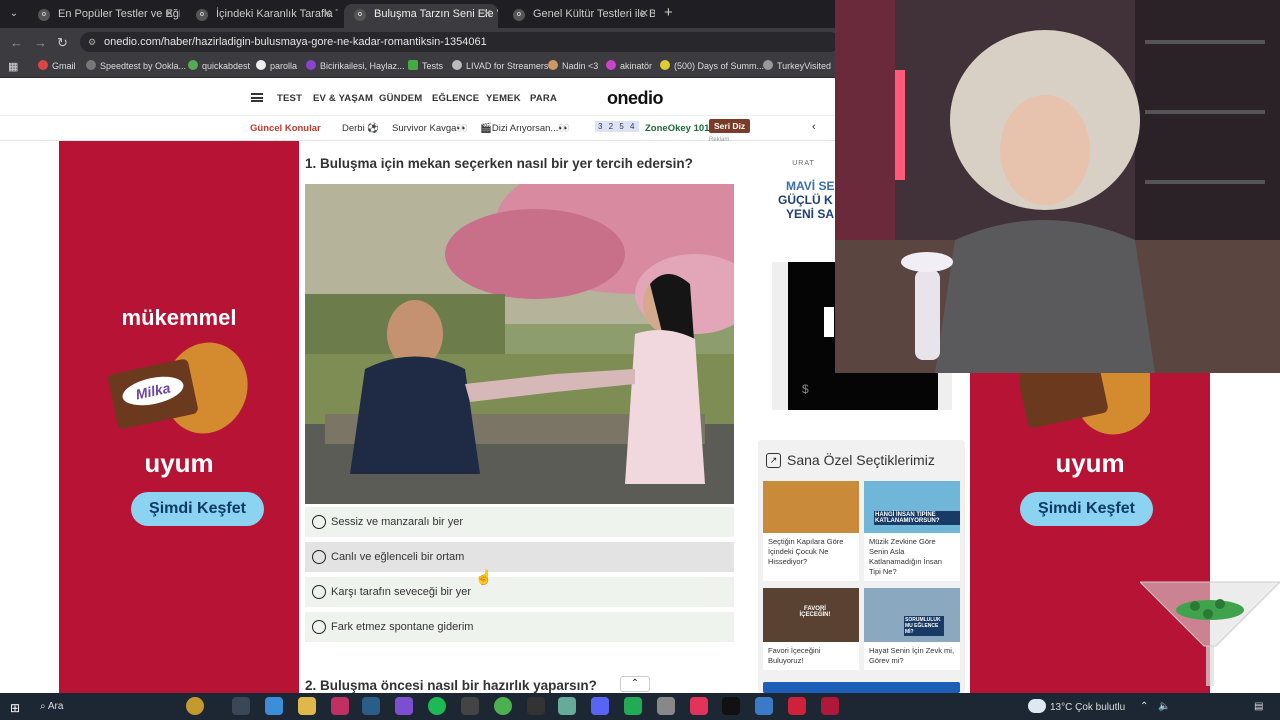  Describe the element at coordinates (665, 65) in the screenshot. I see `500days-icon` at that location.